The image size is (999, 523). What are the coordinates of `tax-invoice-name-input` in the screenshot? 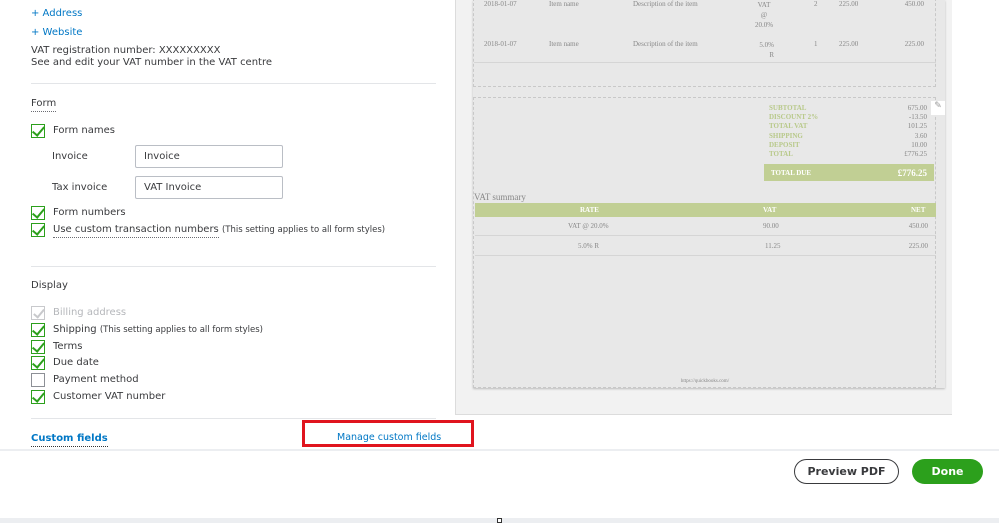 It's located at (209, 187).